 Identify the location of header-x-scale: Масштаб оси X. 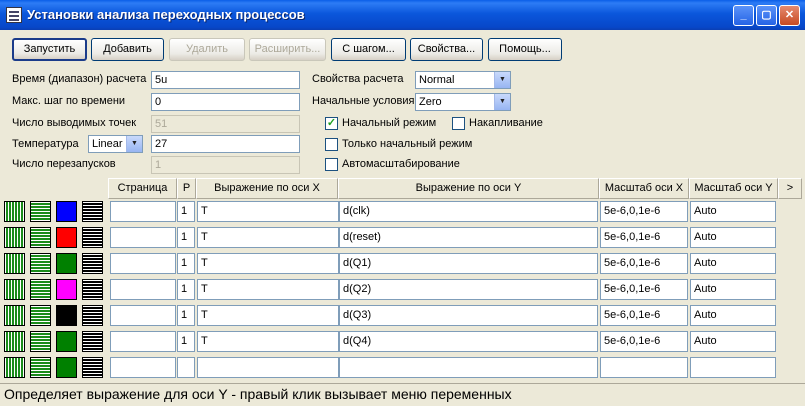
(644, 188).